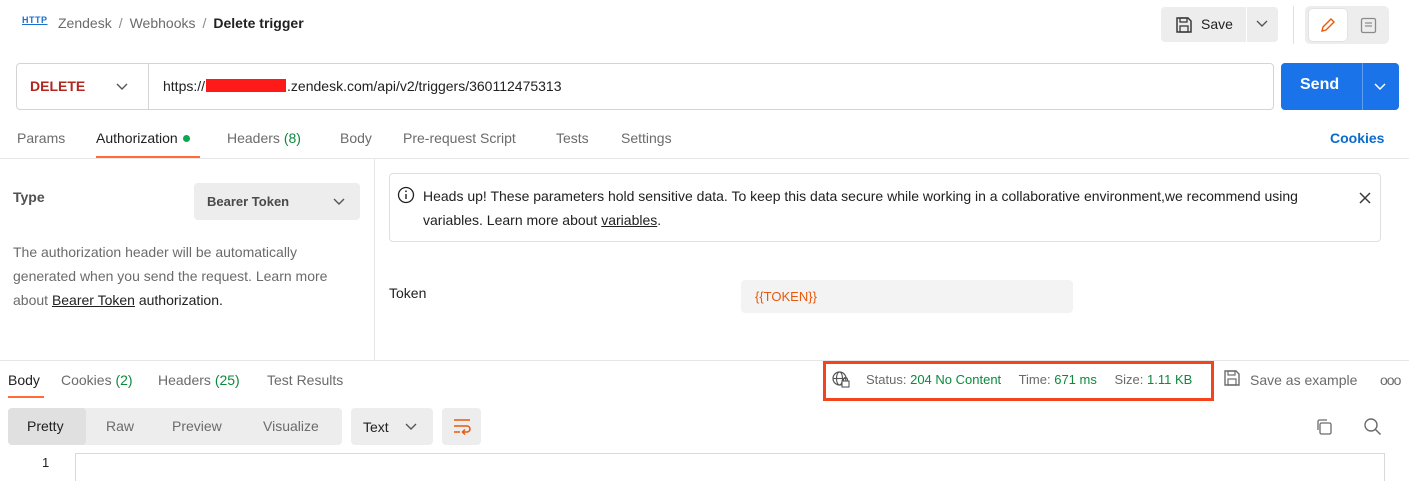 This screenshot has height=481, width=1409. I want to click on size-value: 1.11 KB, so click(1169, 379).